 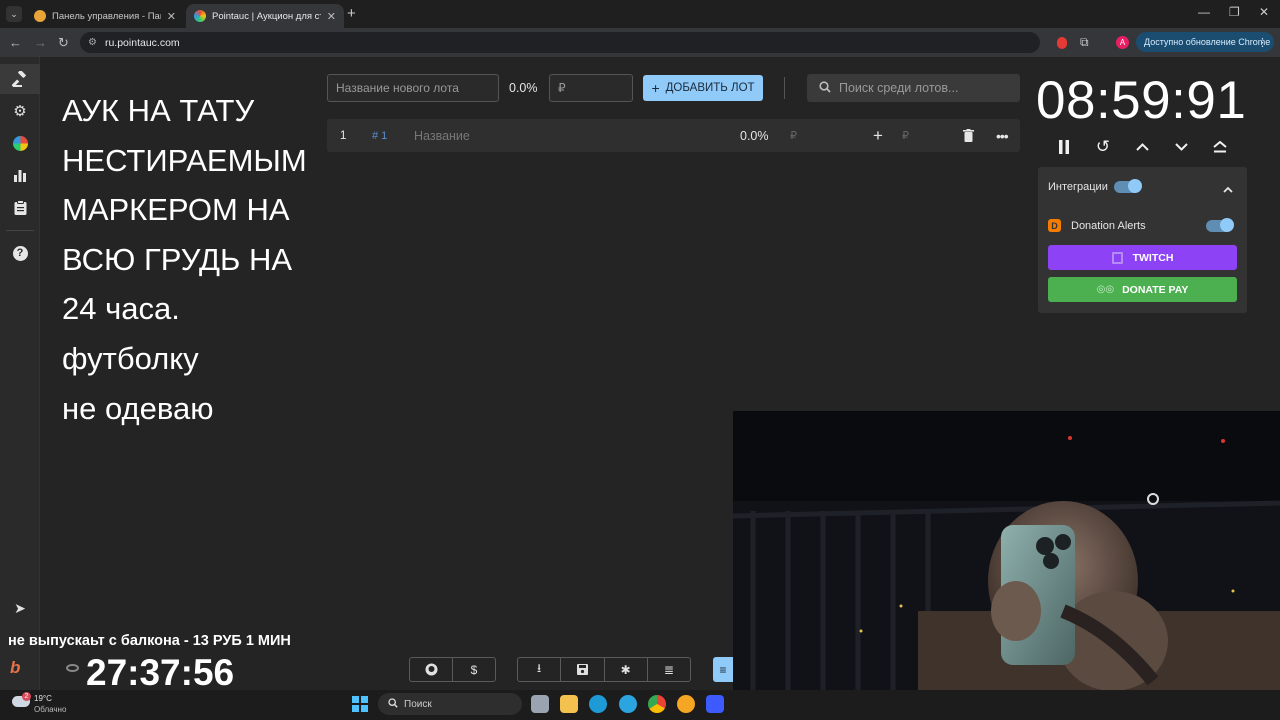 What do you see at coordinates (176, 210) in the screenshot?
I see `overlay-line: МАРКЕРОМ НА` at bounding box center [176, 210].